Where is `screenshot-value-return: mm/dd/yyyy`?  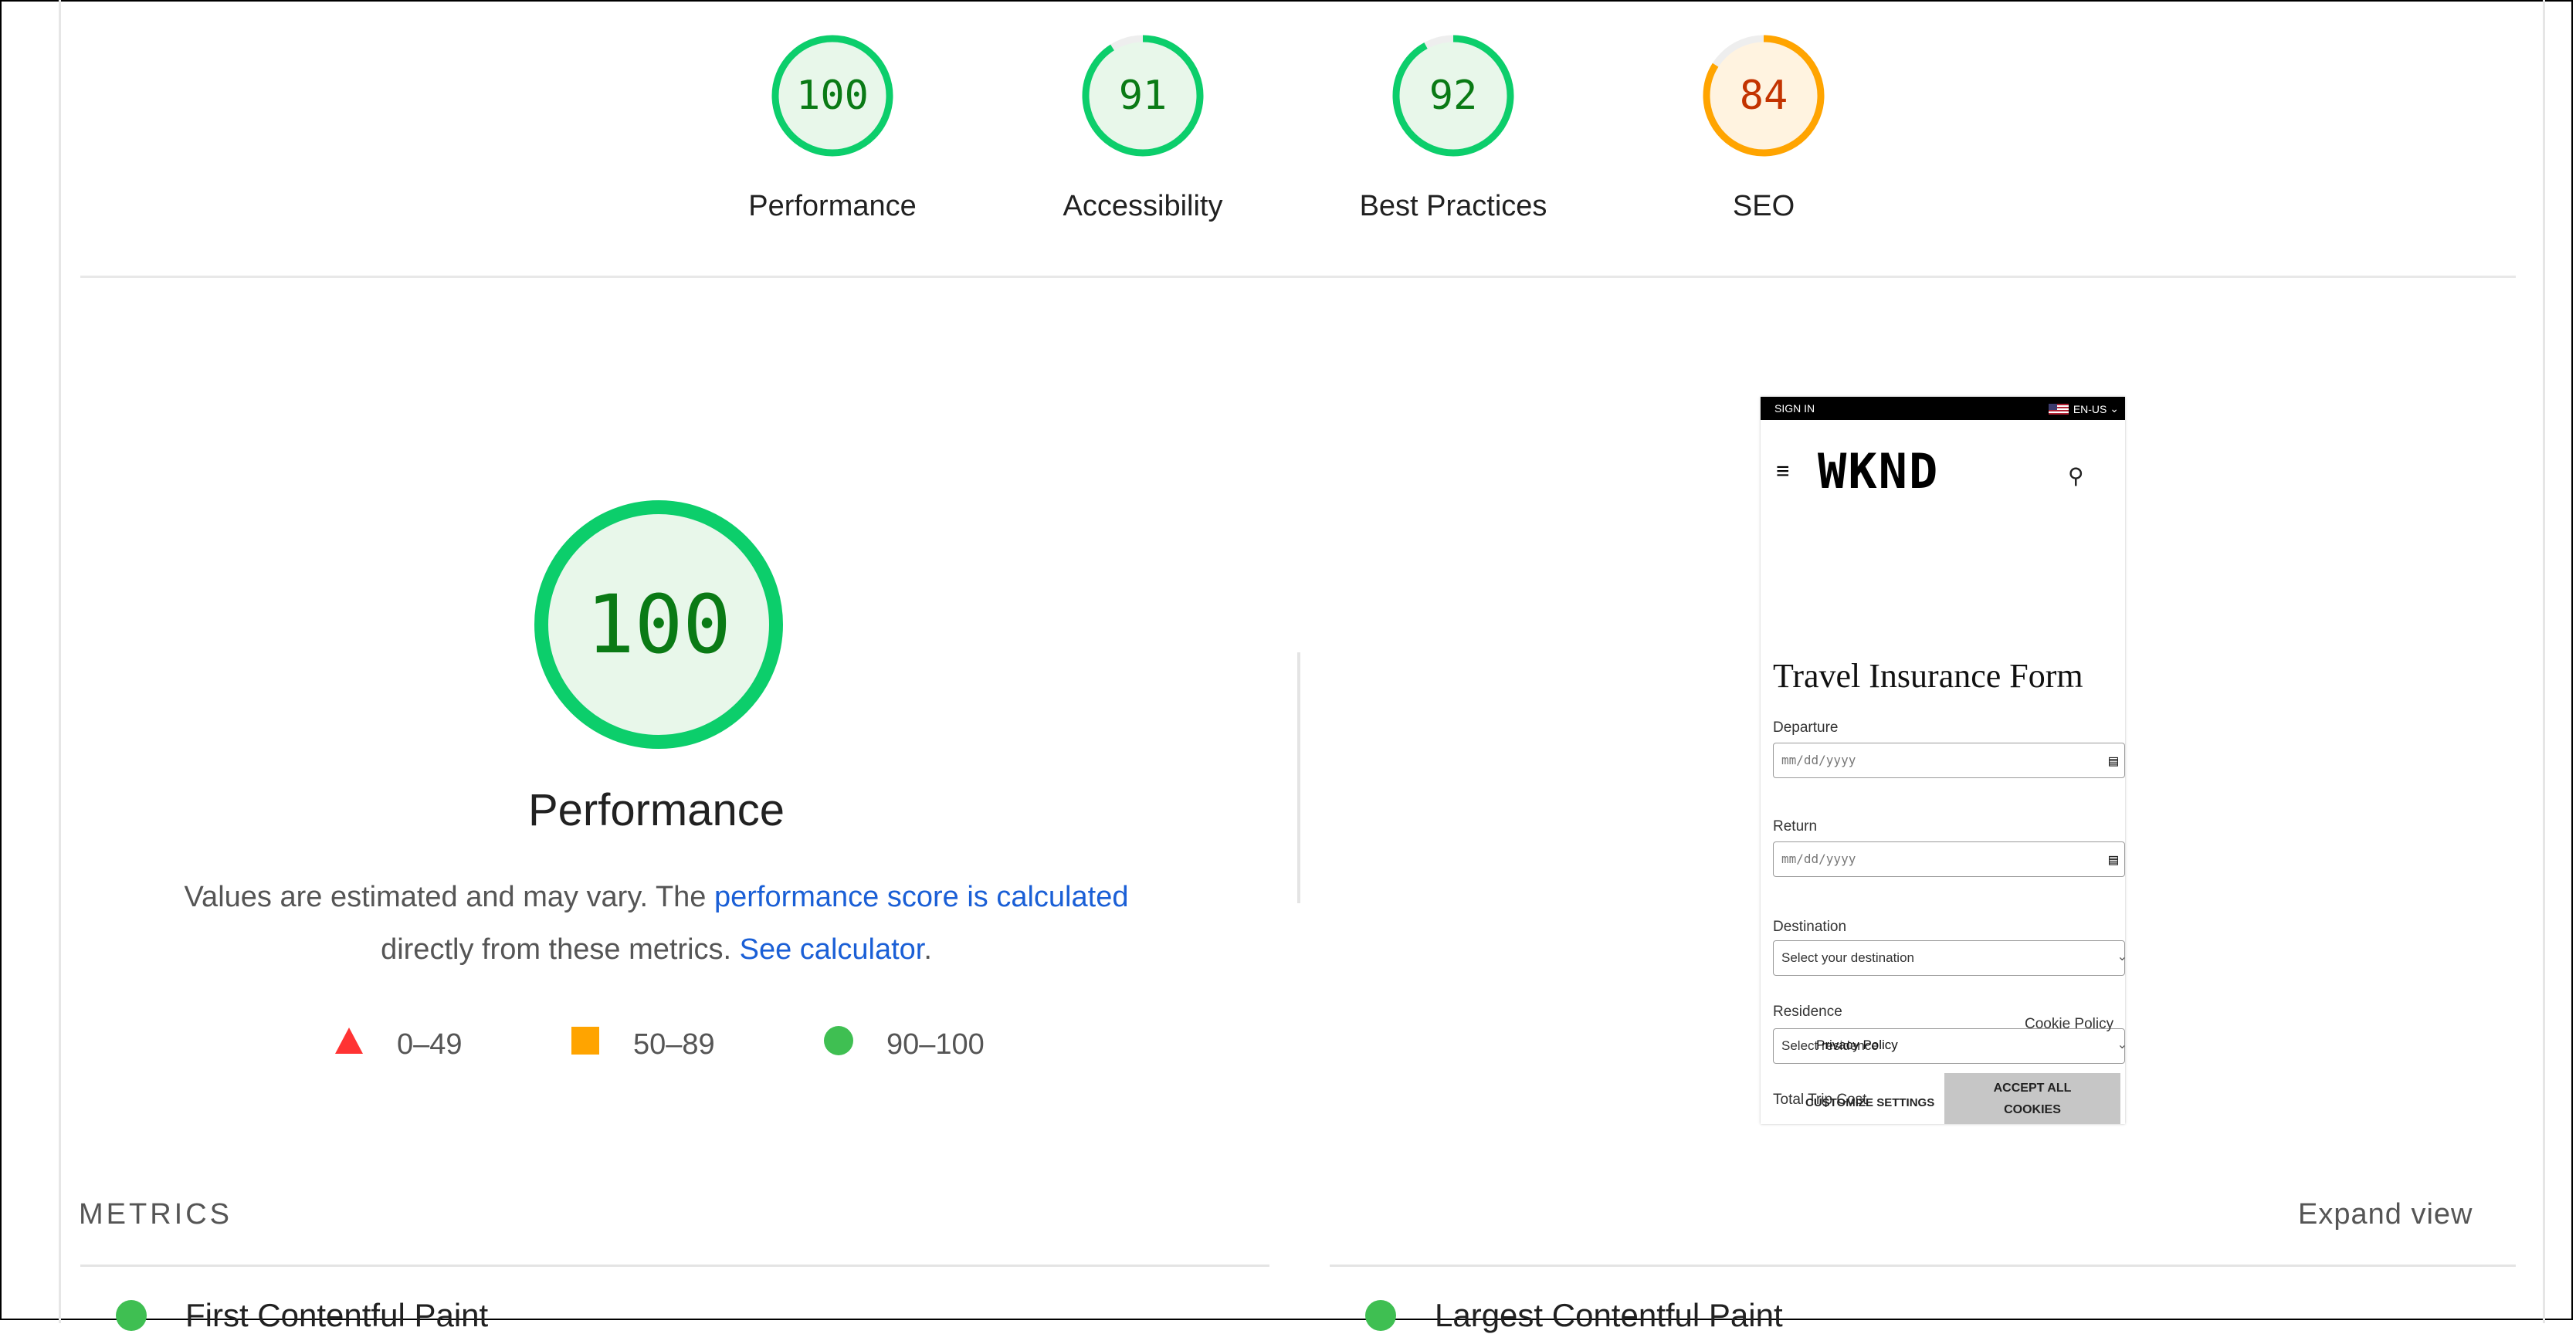 screenshot-value-return: mm/dd/yyyy is located at coordinates (1818, 859).